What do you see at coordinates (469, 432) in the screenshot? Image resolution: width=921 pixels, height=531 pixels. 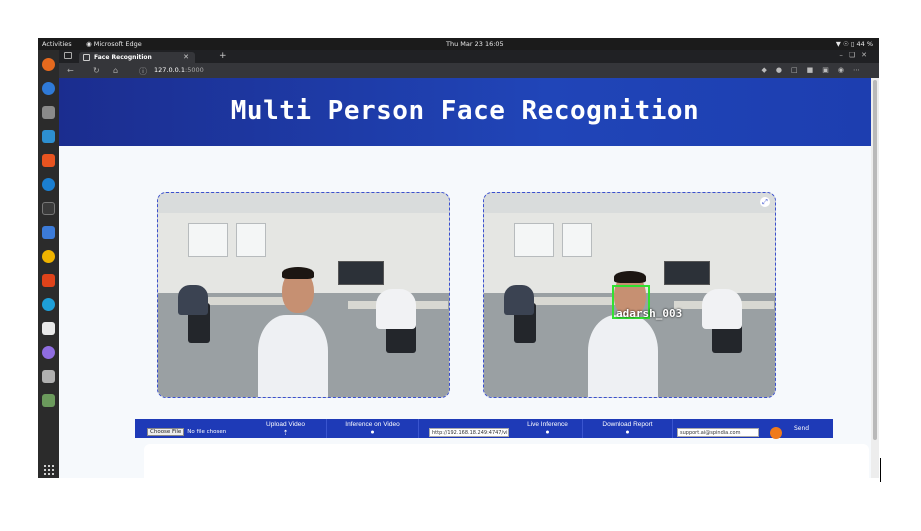 I see `stream-url-input: http://192.168.18.249:4747/vi` at bounding box center [469, 432].